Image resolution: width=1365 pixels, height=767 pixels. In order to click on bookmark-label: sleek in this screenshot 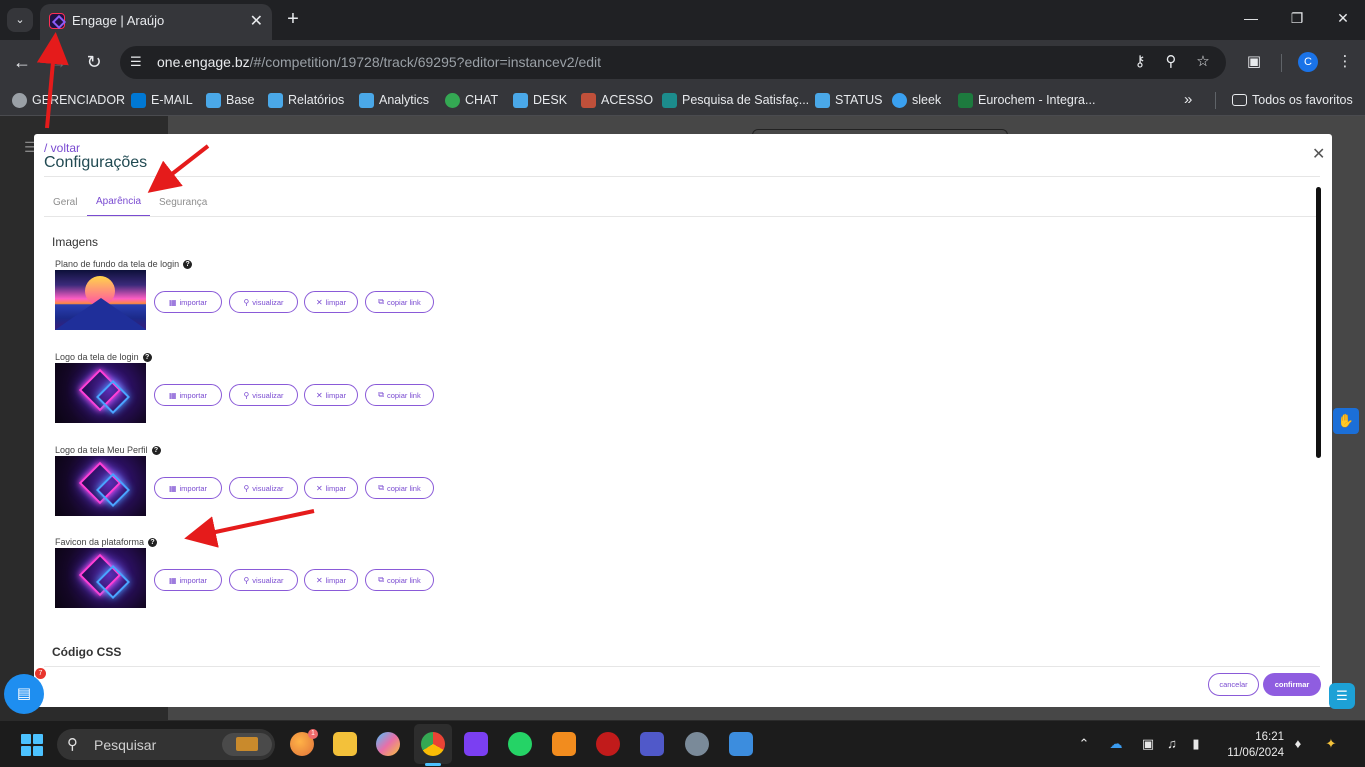, I will do `click(927, 100)`.